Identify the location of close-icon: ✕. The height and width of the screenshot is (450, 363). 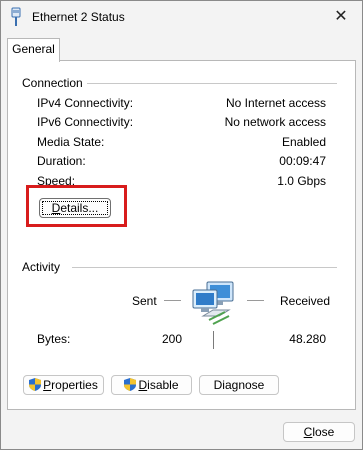
(341, 17).